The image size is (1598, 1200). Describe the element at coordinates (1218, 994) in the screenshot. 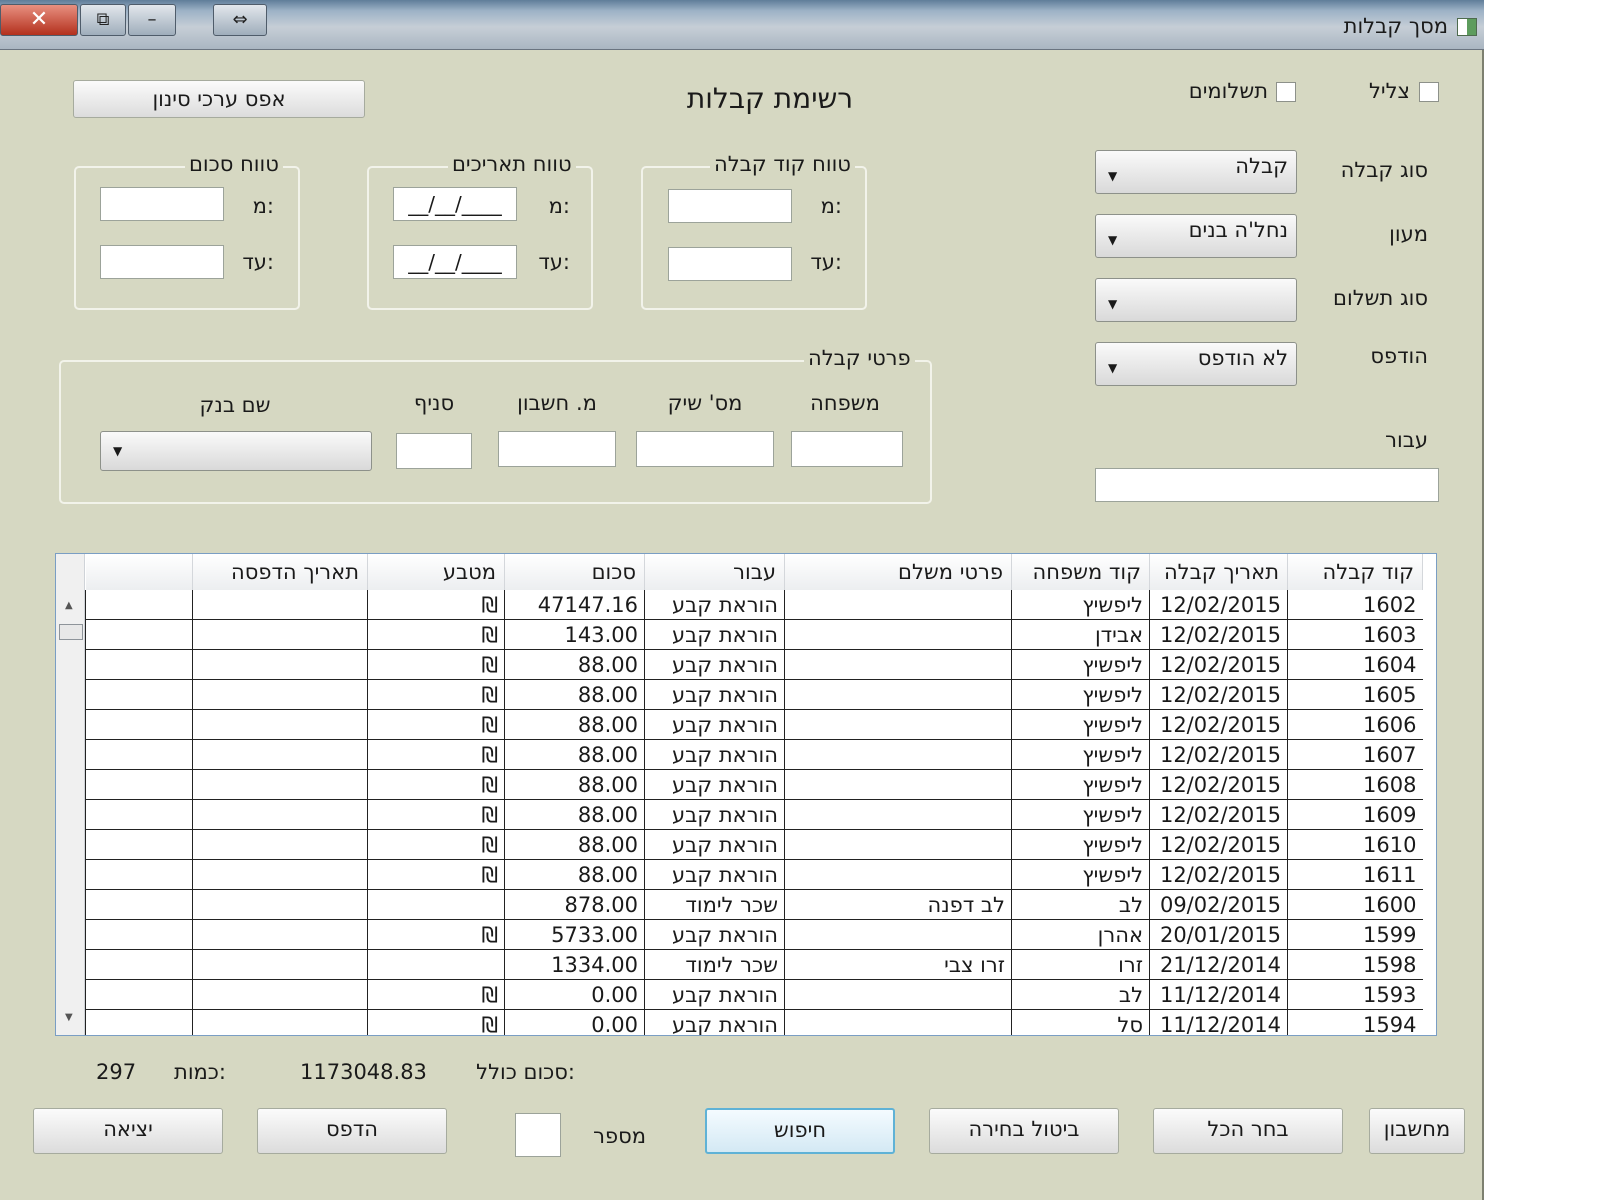

I see `col-receipt-date-cell: 11/12/2014` at that location.